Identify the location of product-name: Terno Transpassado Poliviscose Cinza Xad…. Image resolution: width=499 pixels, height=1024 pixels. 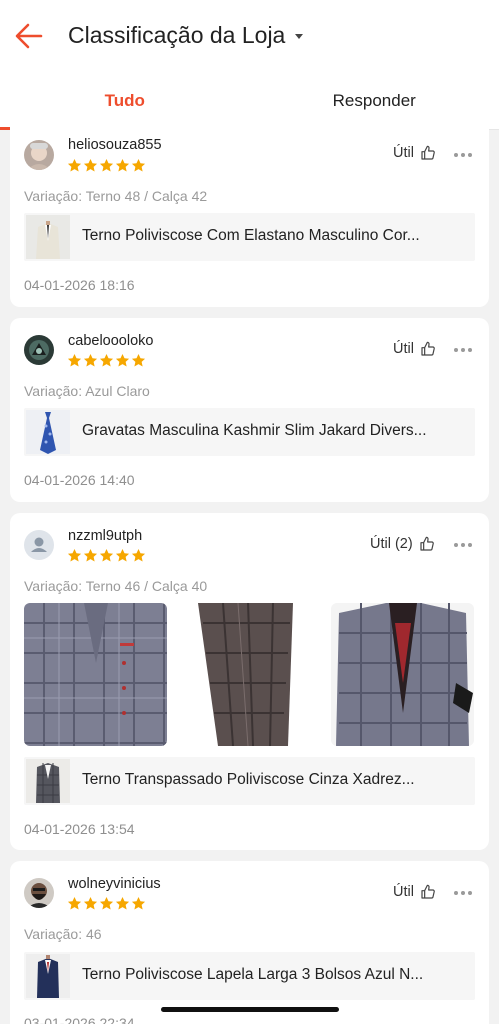
(248, 779).